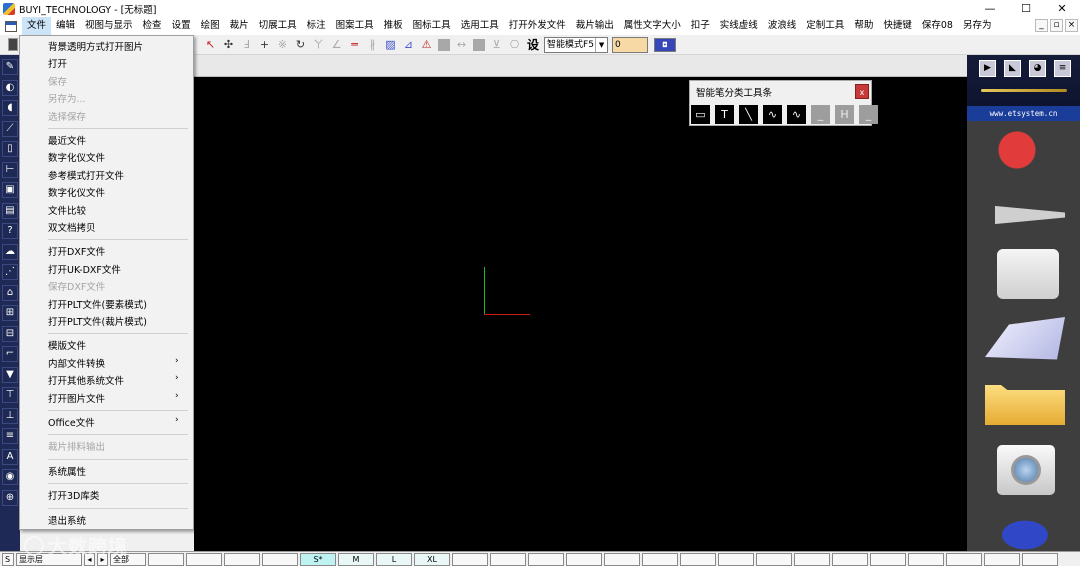 The height and width of the screenshot is (566, 1080). I want to click on layer-icon: ⊟, so click(10, 333).